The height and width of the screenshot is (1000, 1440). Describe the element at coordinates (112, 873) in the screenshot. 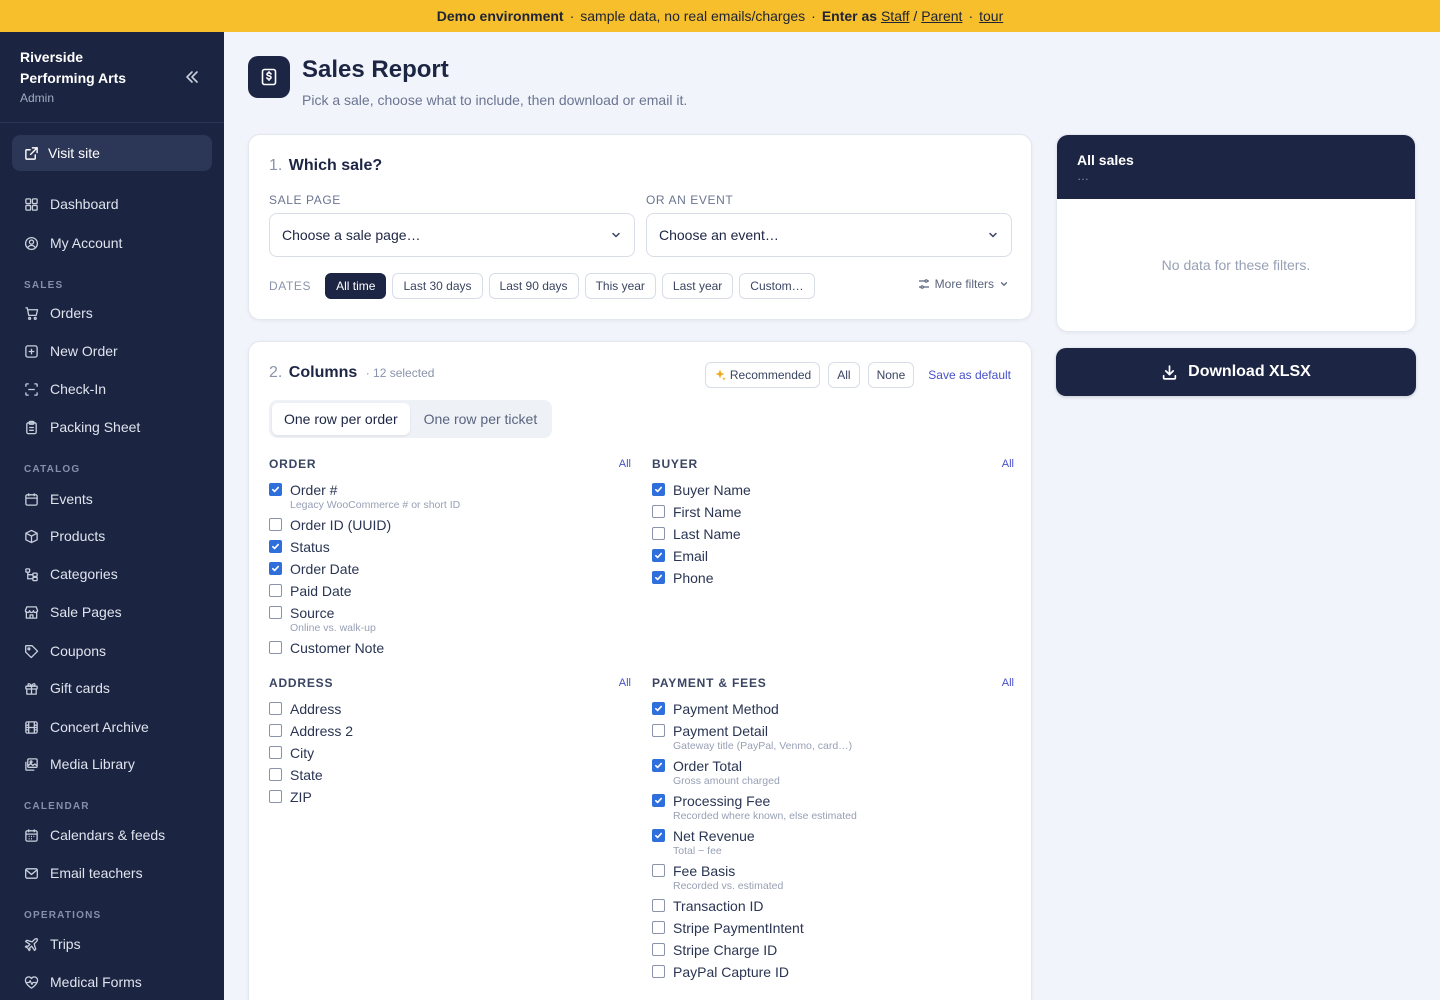

I see `sidebar-item-email-teachers: Email teachers` at that location.